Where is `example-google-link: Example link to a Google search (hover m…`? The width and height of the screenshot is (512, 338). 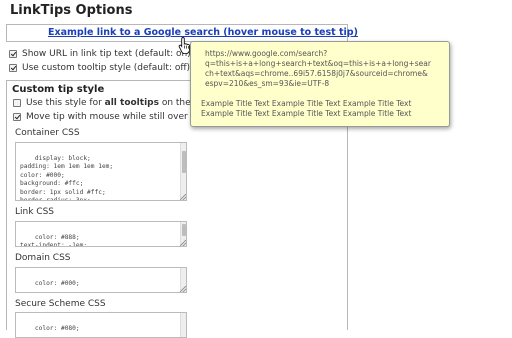 example-google-link: Example link to a Google search (hover m… is located at coordinates (203, 32).